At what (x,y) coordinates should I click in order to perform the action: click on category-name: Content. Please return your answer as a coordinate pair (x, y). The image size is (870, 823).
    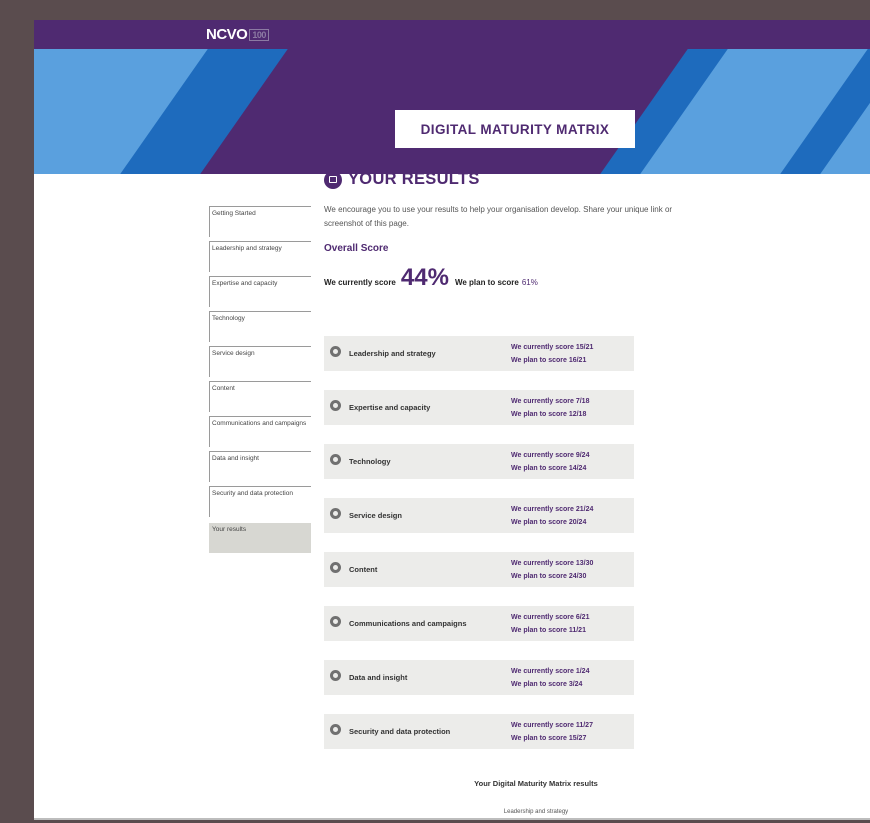
    Looking at the image, I should click on (363, 569).